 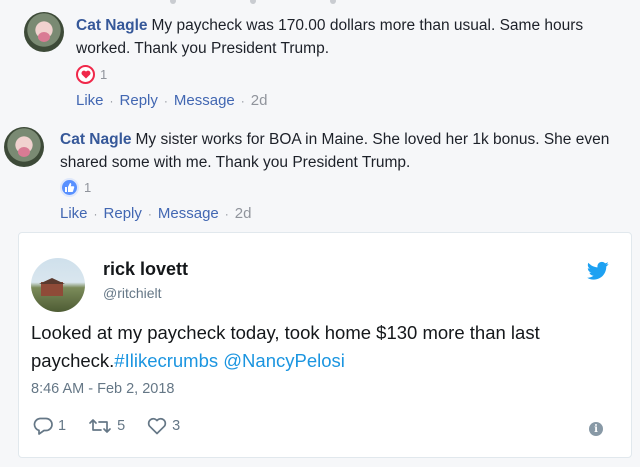 I want to click on retweet-icon, so click(x=100, y=426).